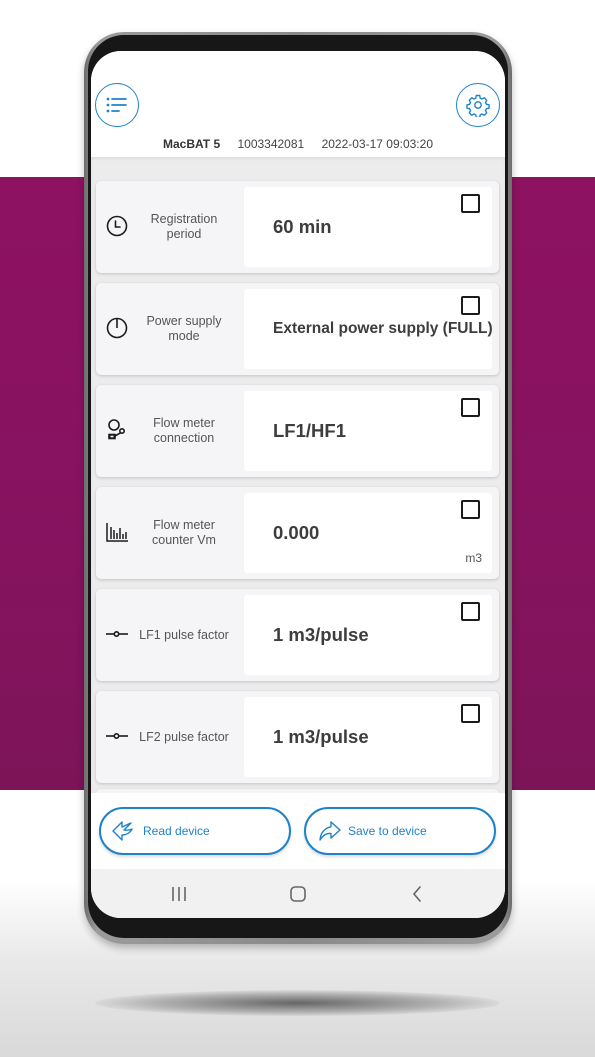 The image size is (595, 1057). I want to click on parameter-value: 0.000, so click(296, 532).